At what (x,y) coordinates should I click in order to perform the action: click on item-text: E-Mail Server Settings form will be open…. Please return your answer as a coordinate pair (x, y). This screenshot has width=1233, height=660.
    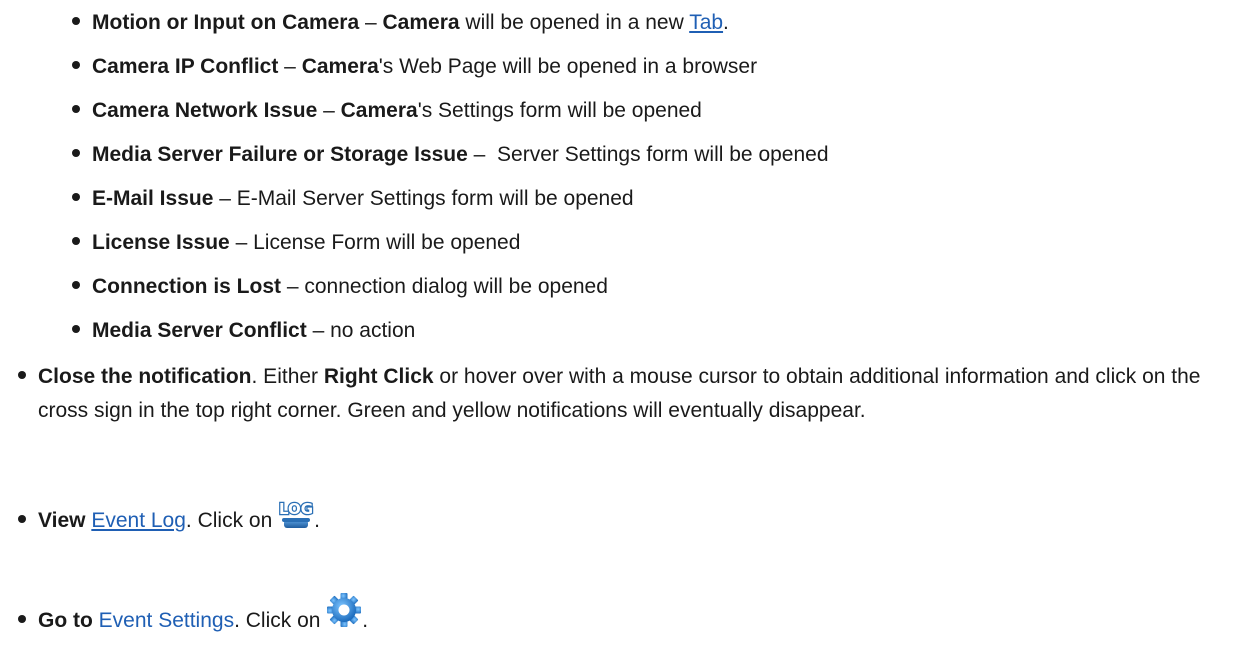
    Looking at the image, I should click on (435, 198).